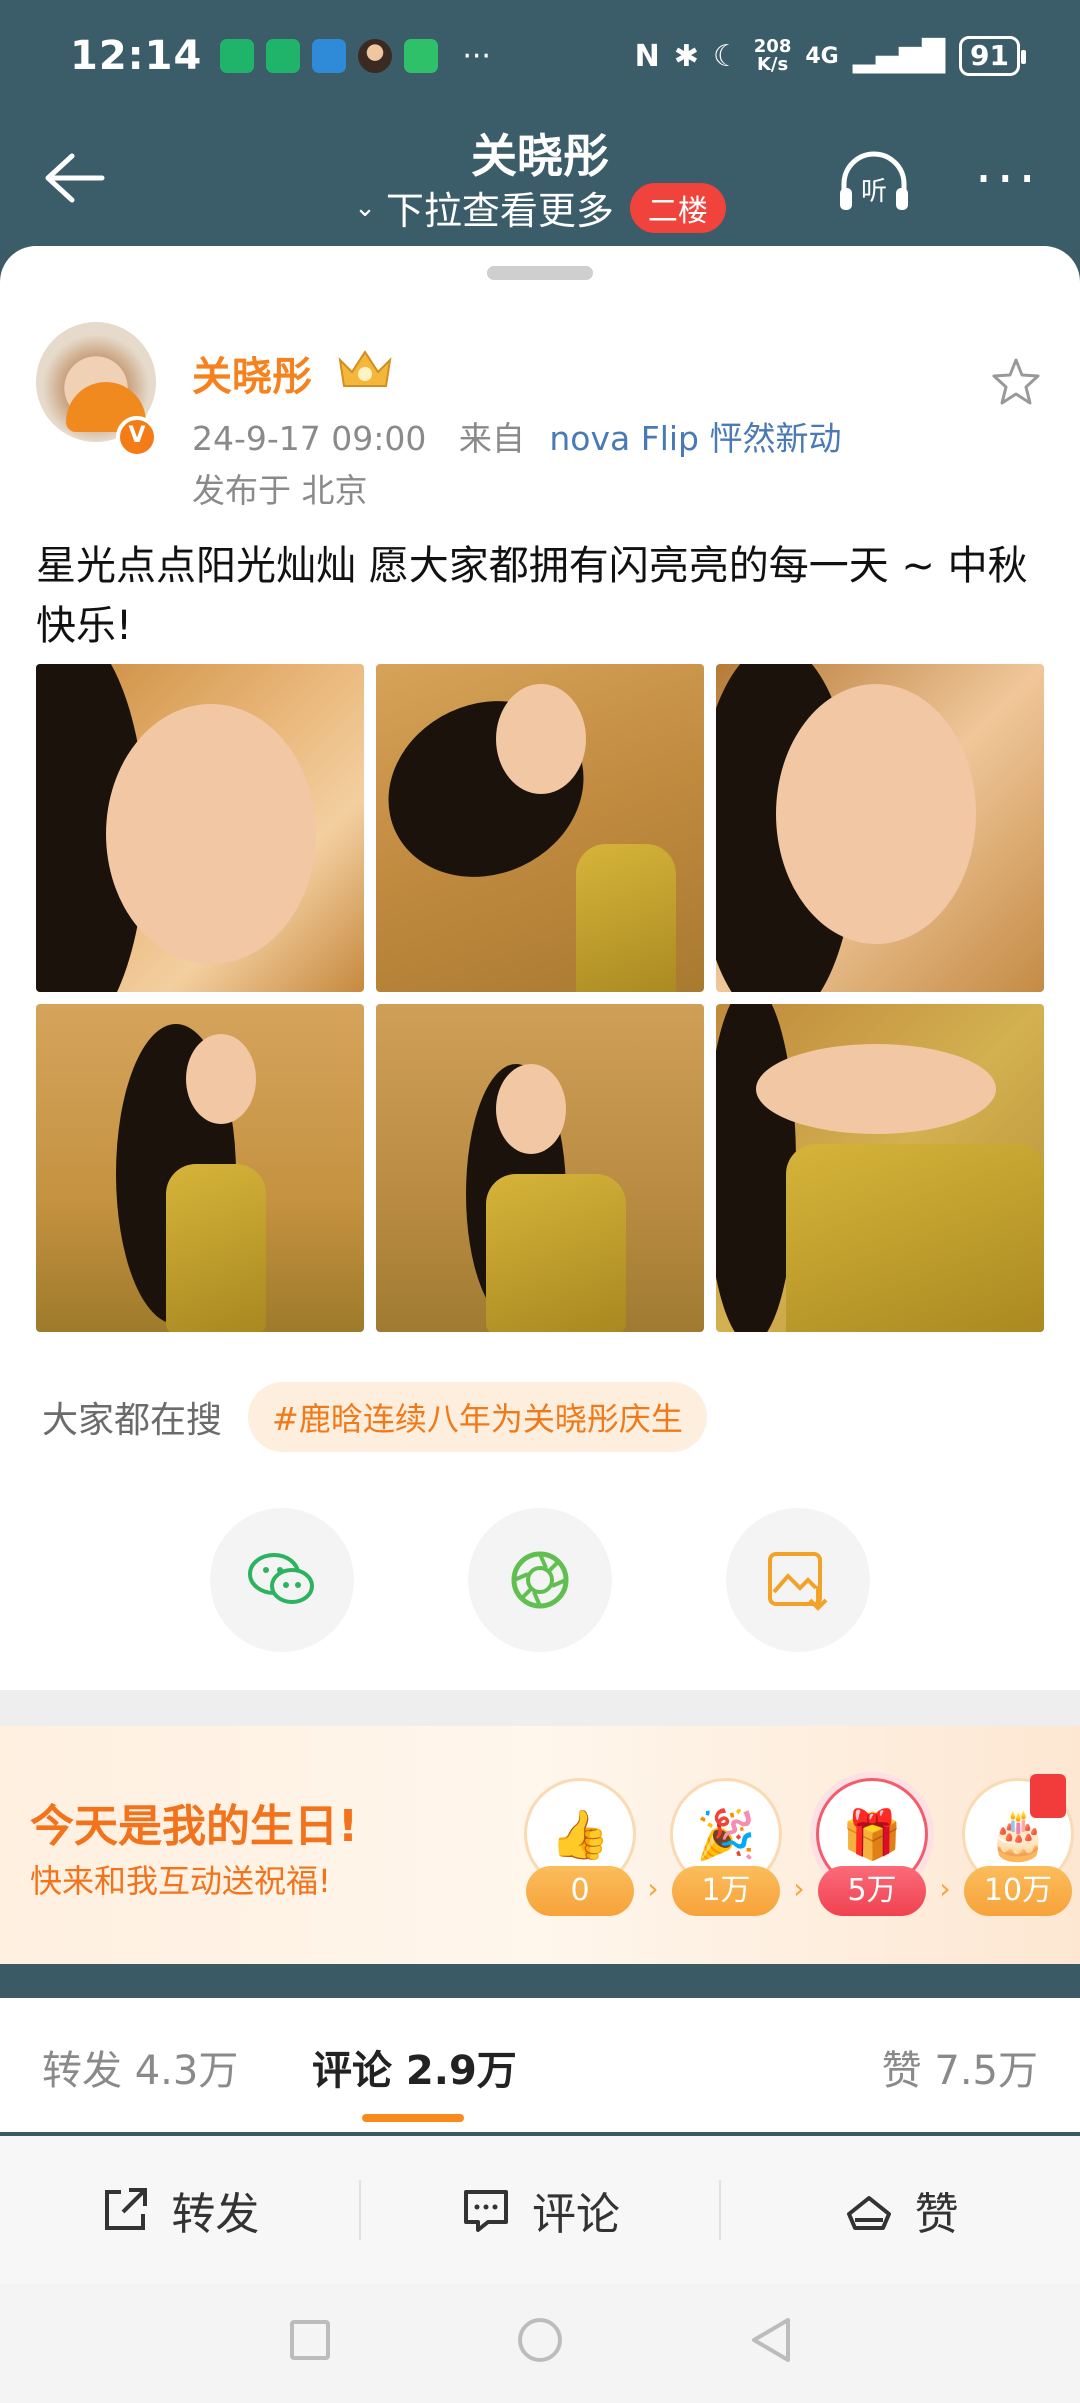 This screenshot has height=2403, width=1080. What do you see at coordinates (540, 2065) in the screenshot?
I see `interaction-tabs: 转发 4.3万 评论 2.9万 赞 7.5万` at bounding box center [540, 2065].